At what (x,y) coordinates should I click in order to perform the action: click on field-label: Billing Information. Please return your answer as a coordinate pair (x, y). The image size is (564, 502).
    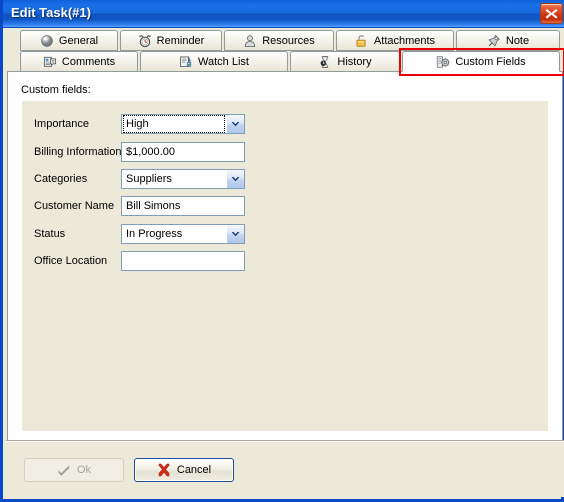
    Looking at the image, I should click on (78, 152).